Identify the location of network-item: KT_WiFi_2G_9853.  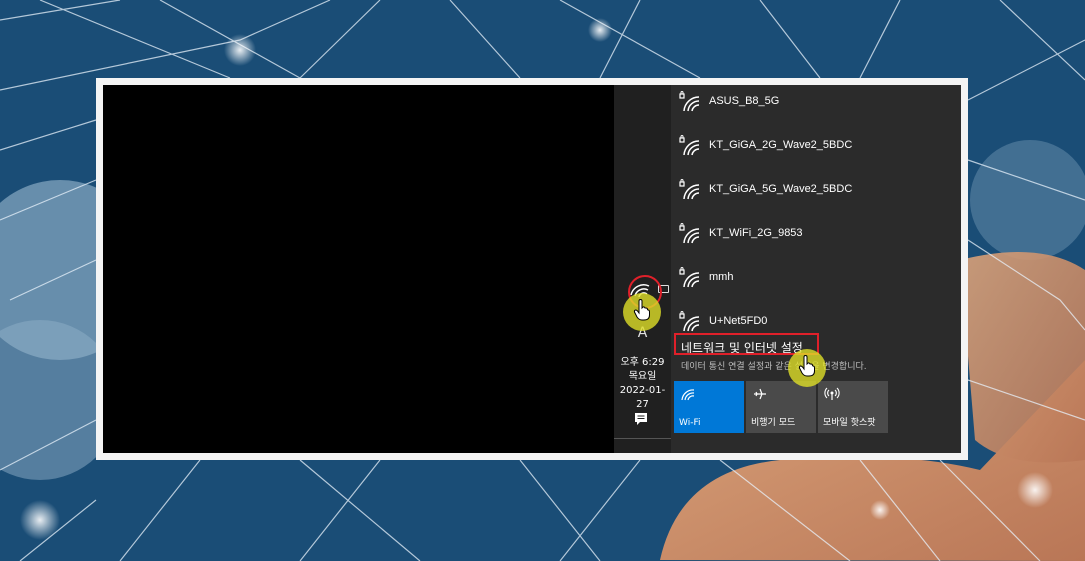
(816, 237).